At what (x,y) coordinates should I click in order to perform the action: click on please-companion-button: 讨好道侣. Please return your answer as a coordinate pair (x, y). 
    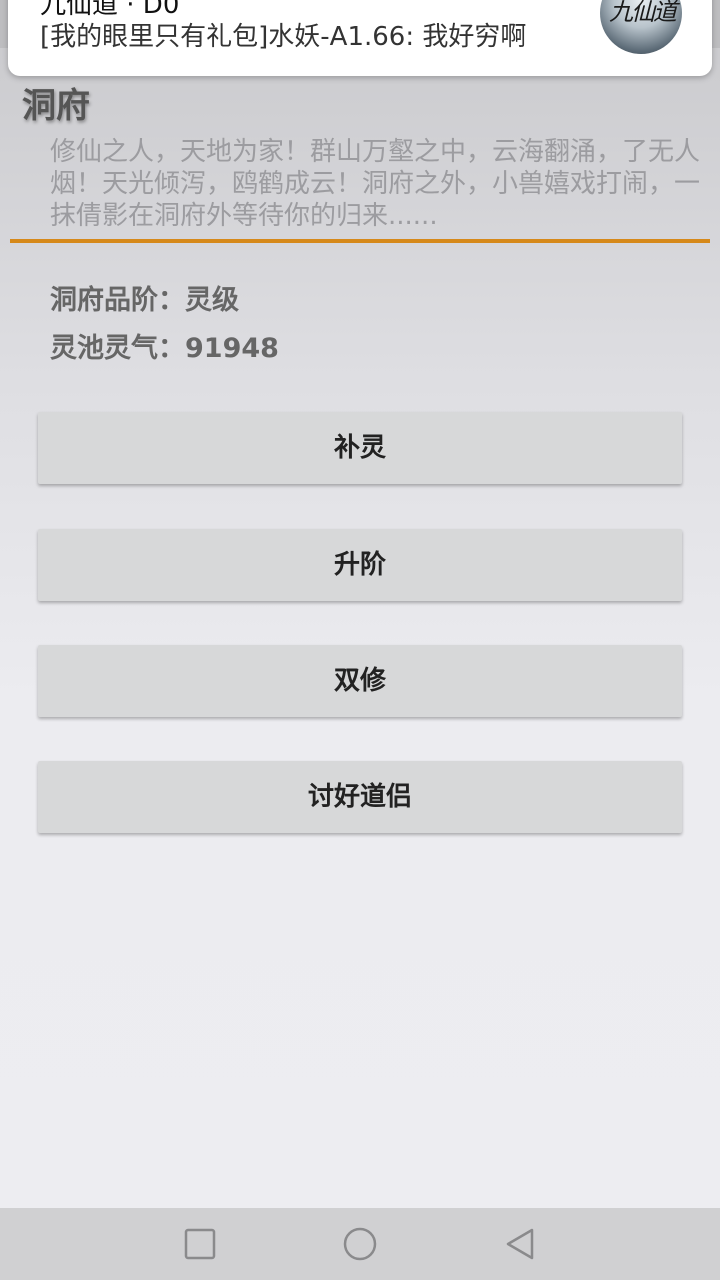
    Looking at the image, I should click on (360, 797).